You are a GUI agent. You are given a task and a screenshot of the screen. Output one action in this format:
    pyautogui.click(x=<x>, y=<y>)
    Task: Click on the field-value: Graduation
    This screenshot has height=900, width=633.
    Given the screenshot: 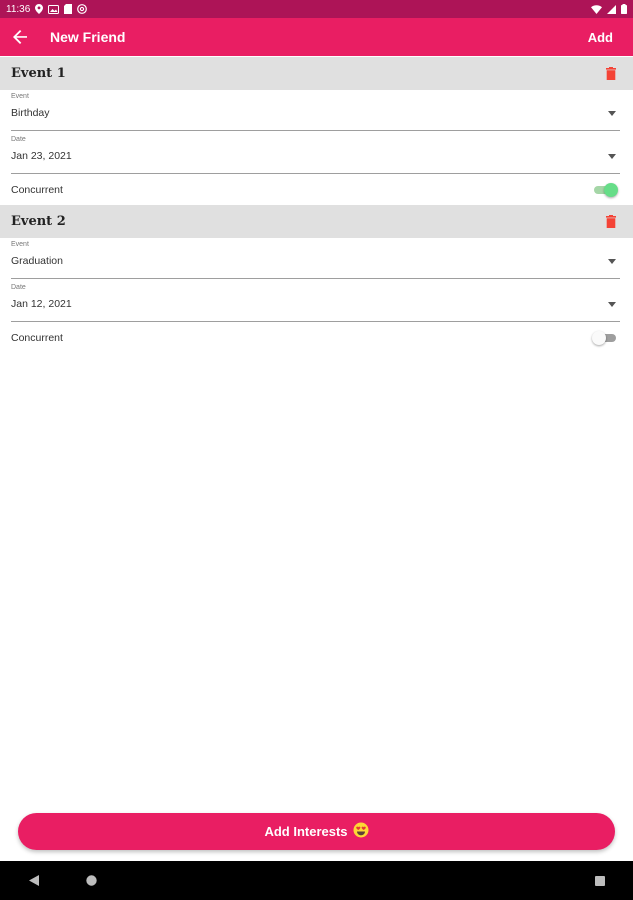 What is the action you would take?
    pyautogui.click(x=37, y=261)
    